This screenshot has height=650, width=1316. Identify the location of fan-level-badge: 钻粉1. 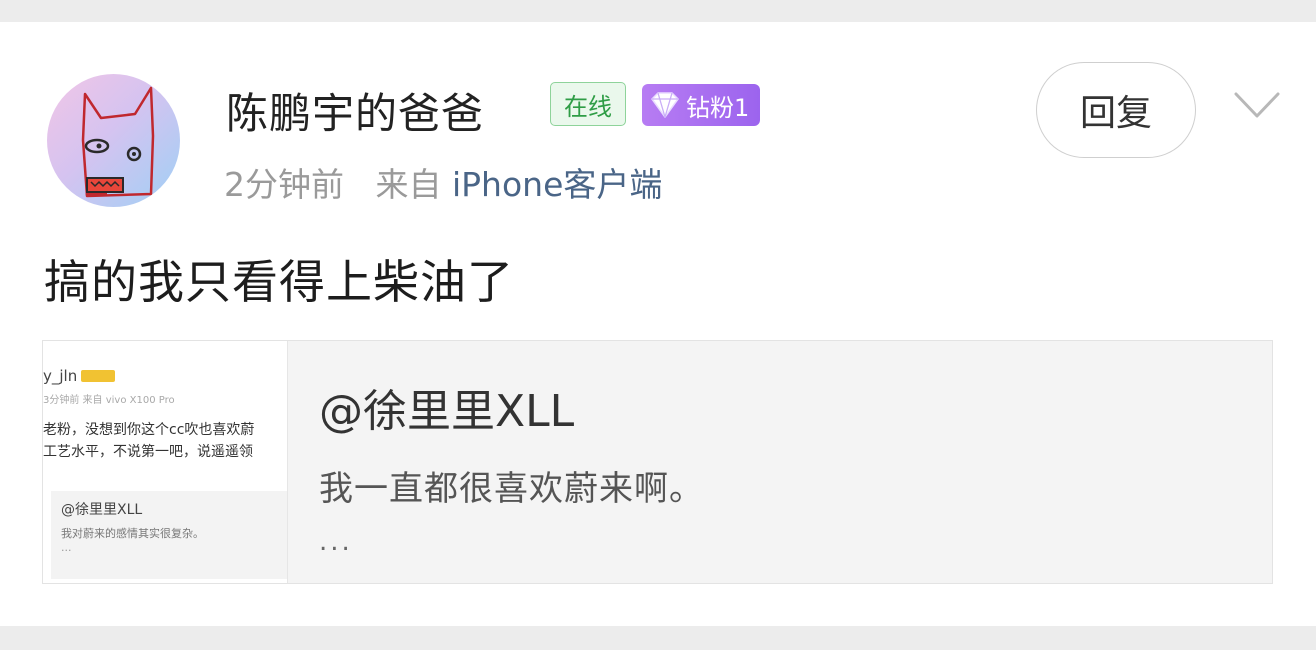
(701, 105).